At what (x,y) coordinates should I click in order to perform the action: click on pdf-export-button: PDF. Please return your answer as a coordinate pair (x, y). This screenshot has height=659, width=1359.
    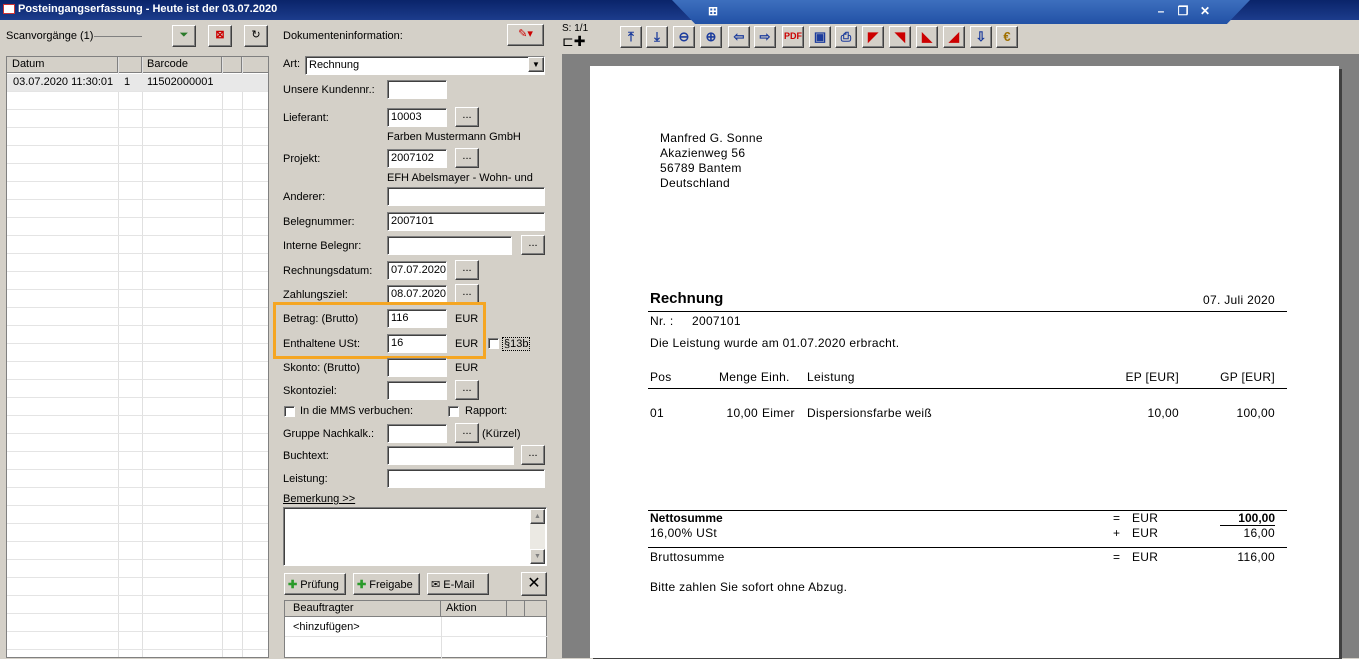
    Looking at the image, I should click on (793, 37).